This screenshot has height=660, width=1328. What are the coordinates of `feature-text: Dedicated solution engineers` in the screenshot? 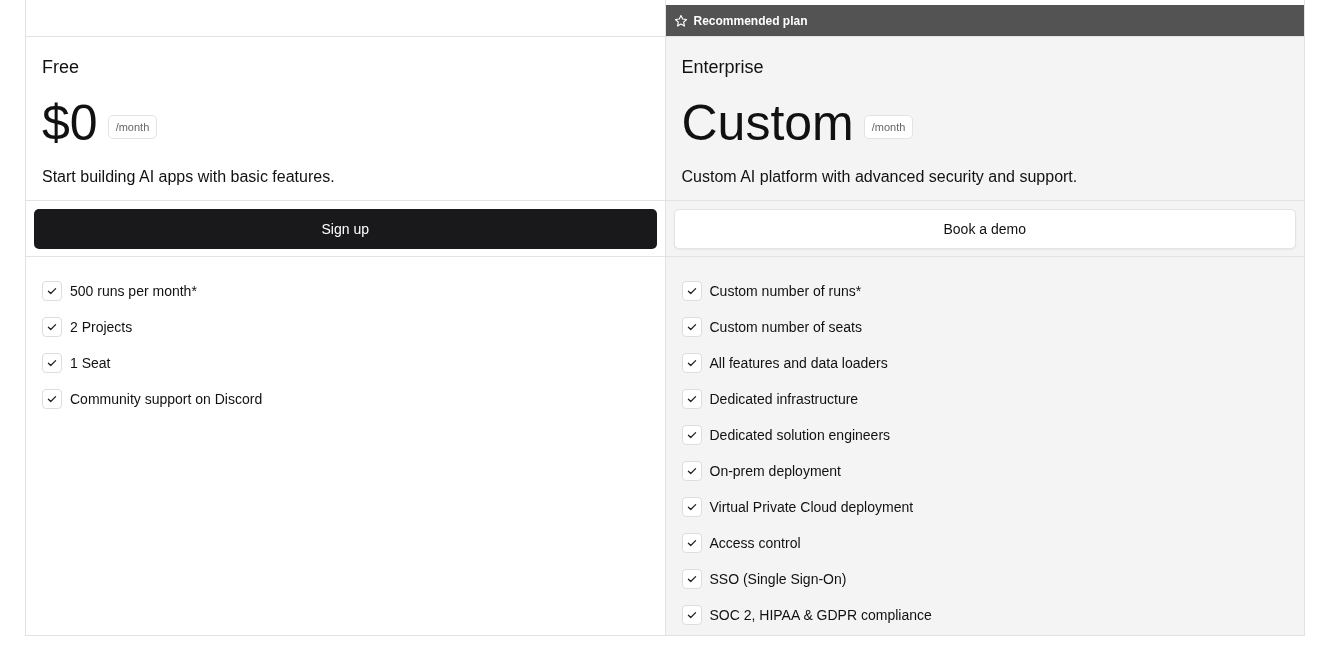 It's located at (800, 435).